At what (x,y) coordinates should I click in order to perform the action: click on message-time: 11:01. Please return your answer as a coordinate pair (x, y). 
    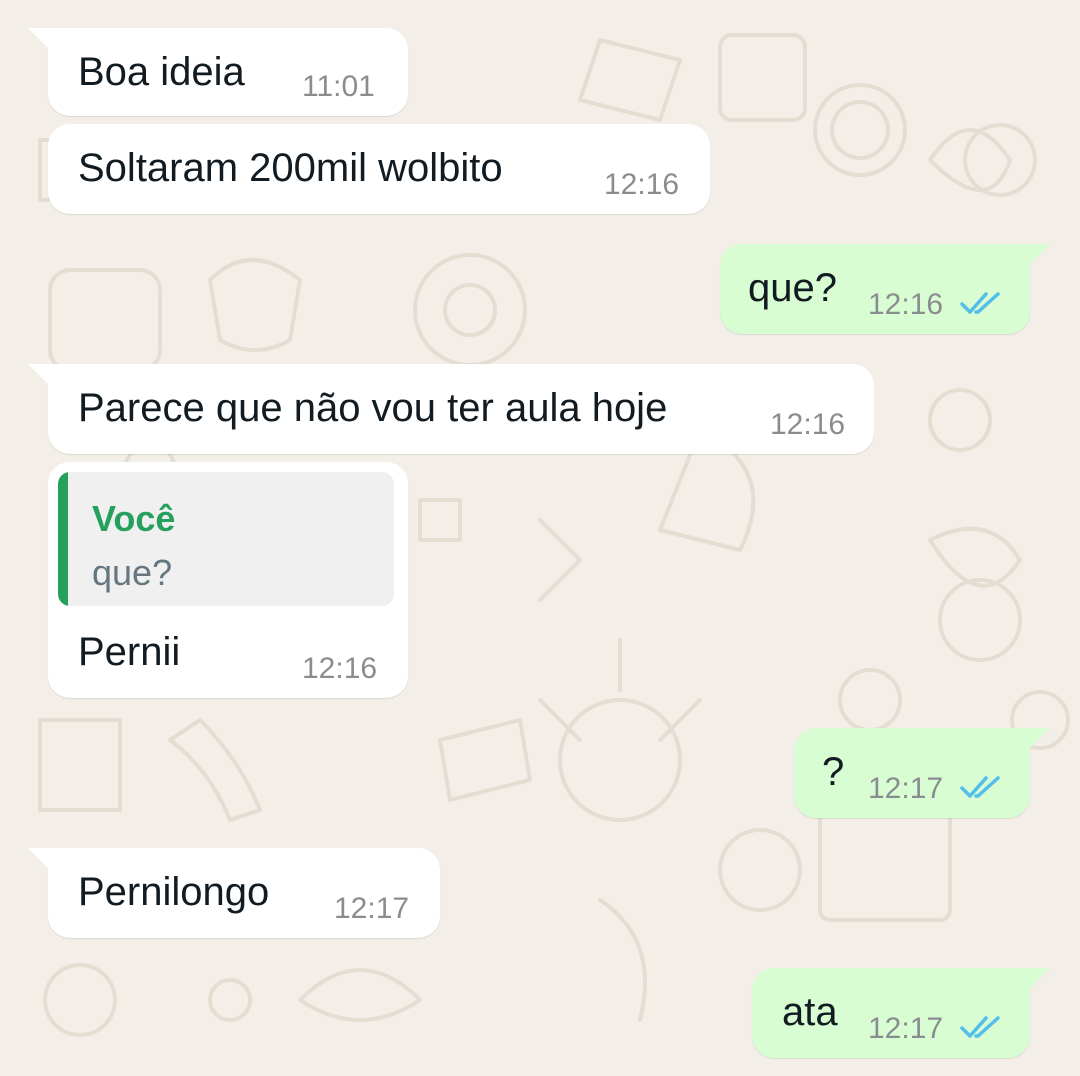
    Looking at the image, I should click on (338, 86).